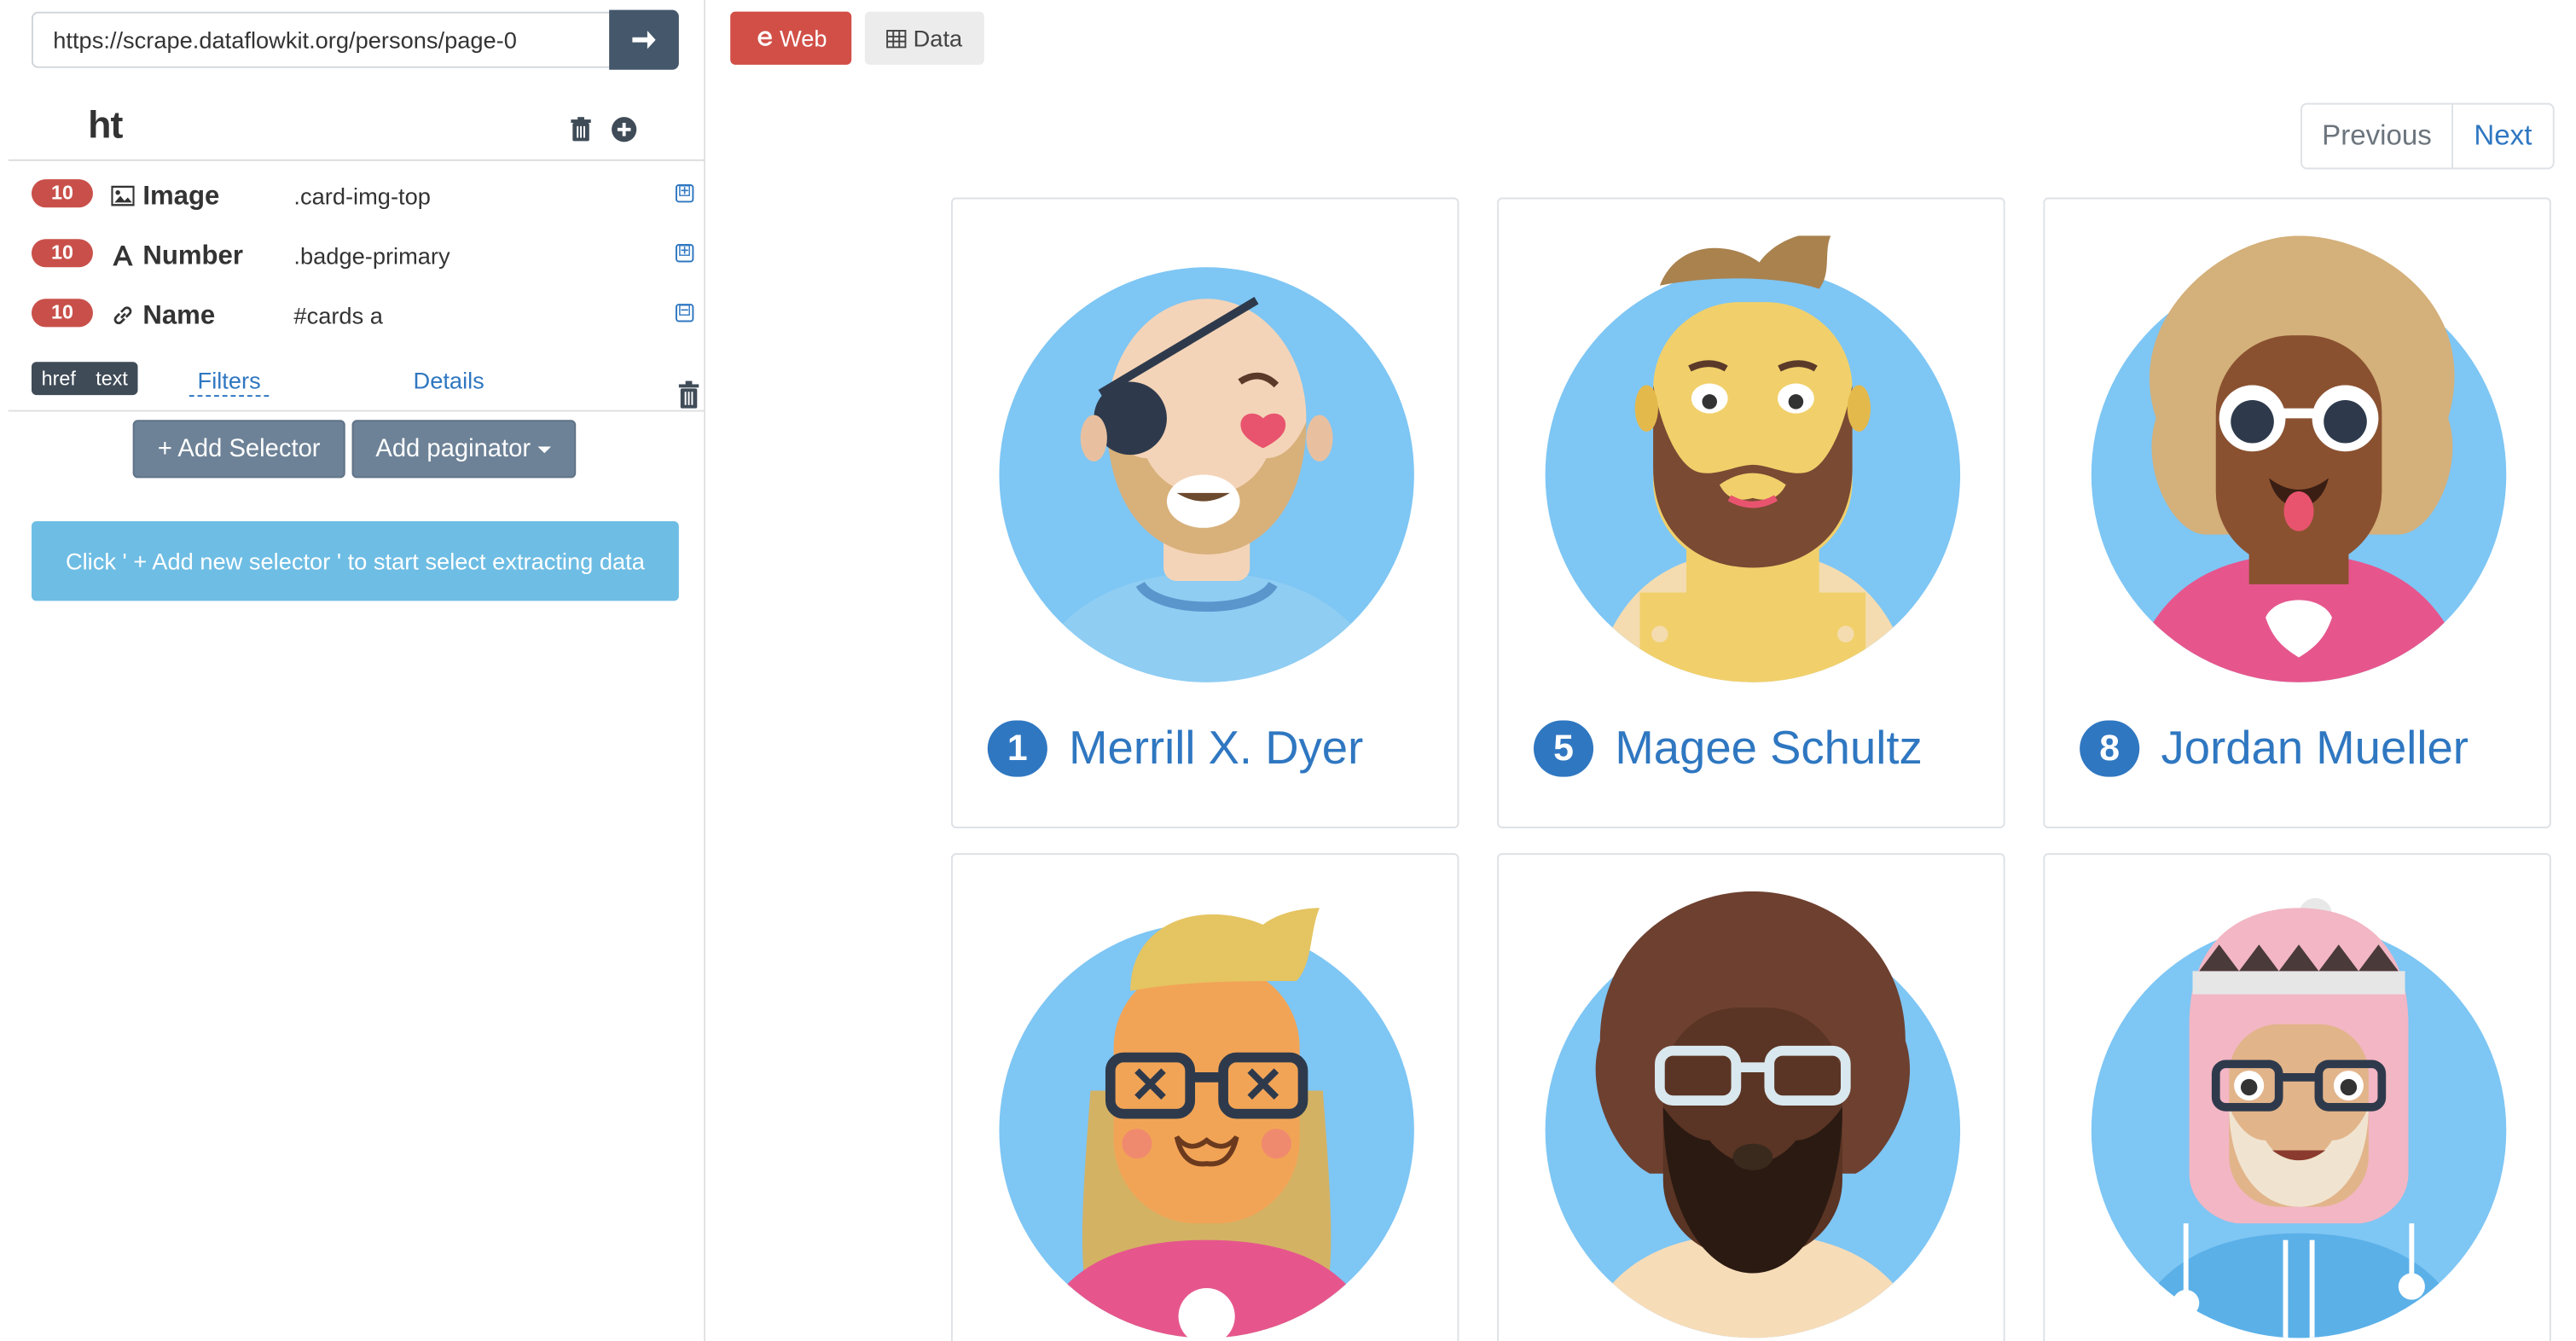  Describe the element at coordinates (2315, 748) in the screenshot. I see `person-name-link: Jordan Mueller` at that location.